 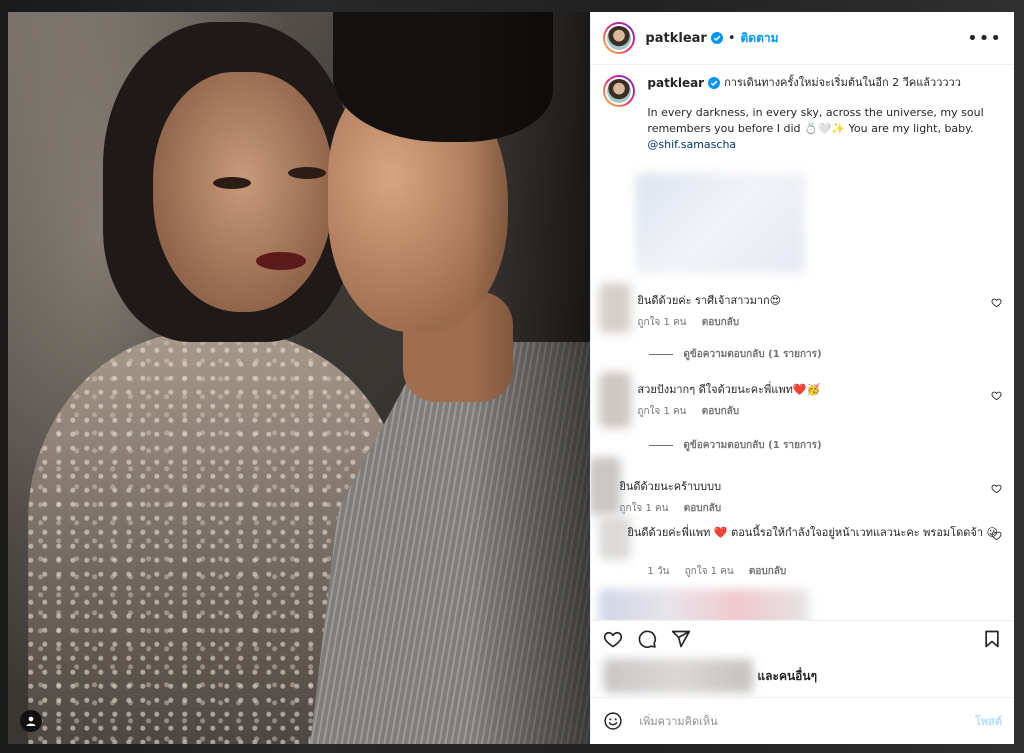 I want to click on comment-item: ยินดีด้วยนะคร้าบบบบ ถูกใจ 1 คน ตอบกลับ, so click(x=802, y=486).